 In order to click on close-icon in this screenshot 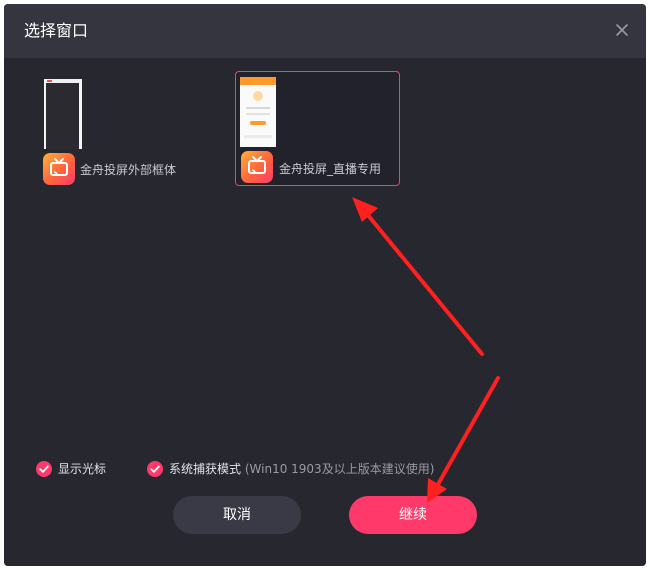, I will do `click(622, 30)`.